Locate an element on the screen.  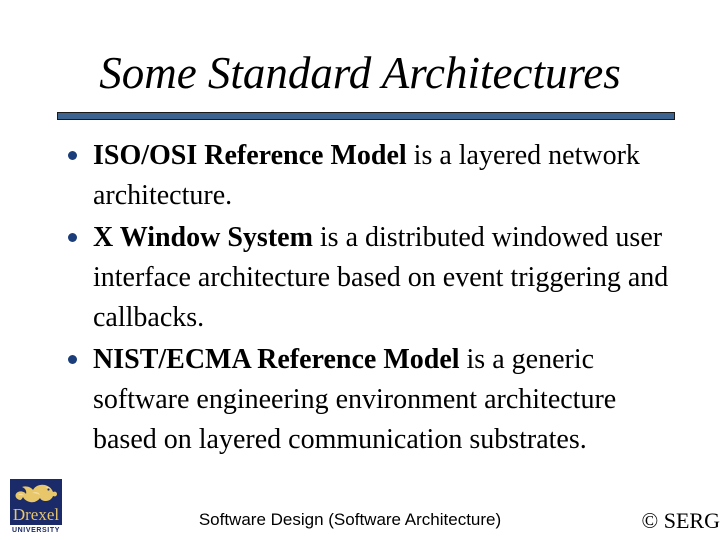
logo-badge: Drexel is located at coordinates (36, 502).